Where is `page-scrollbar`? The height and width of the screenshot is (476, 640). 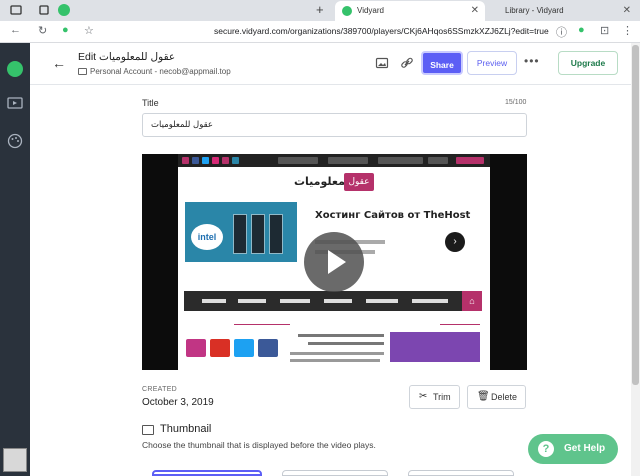
page-scrollbar is located at coordinates (635, 259).